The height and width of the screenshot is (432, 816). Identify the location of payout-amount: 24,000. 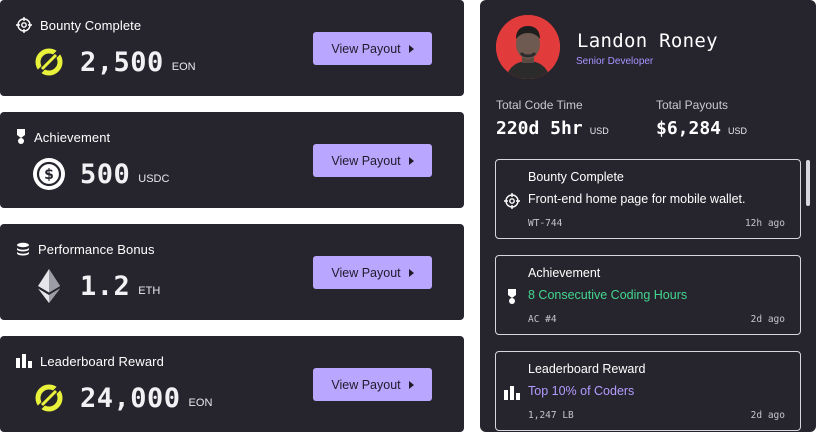
(130, 398).